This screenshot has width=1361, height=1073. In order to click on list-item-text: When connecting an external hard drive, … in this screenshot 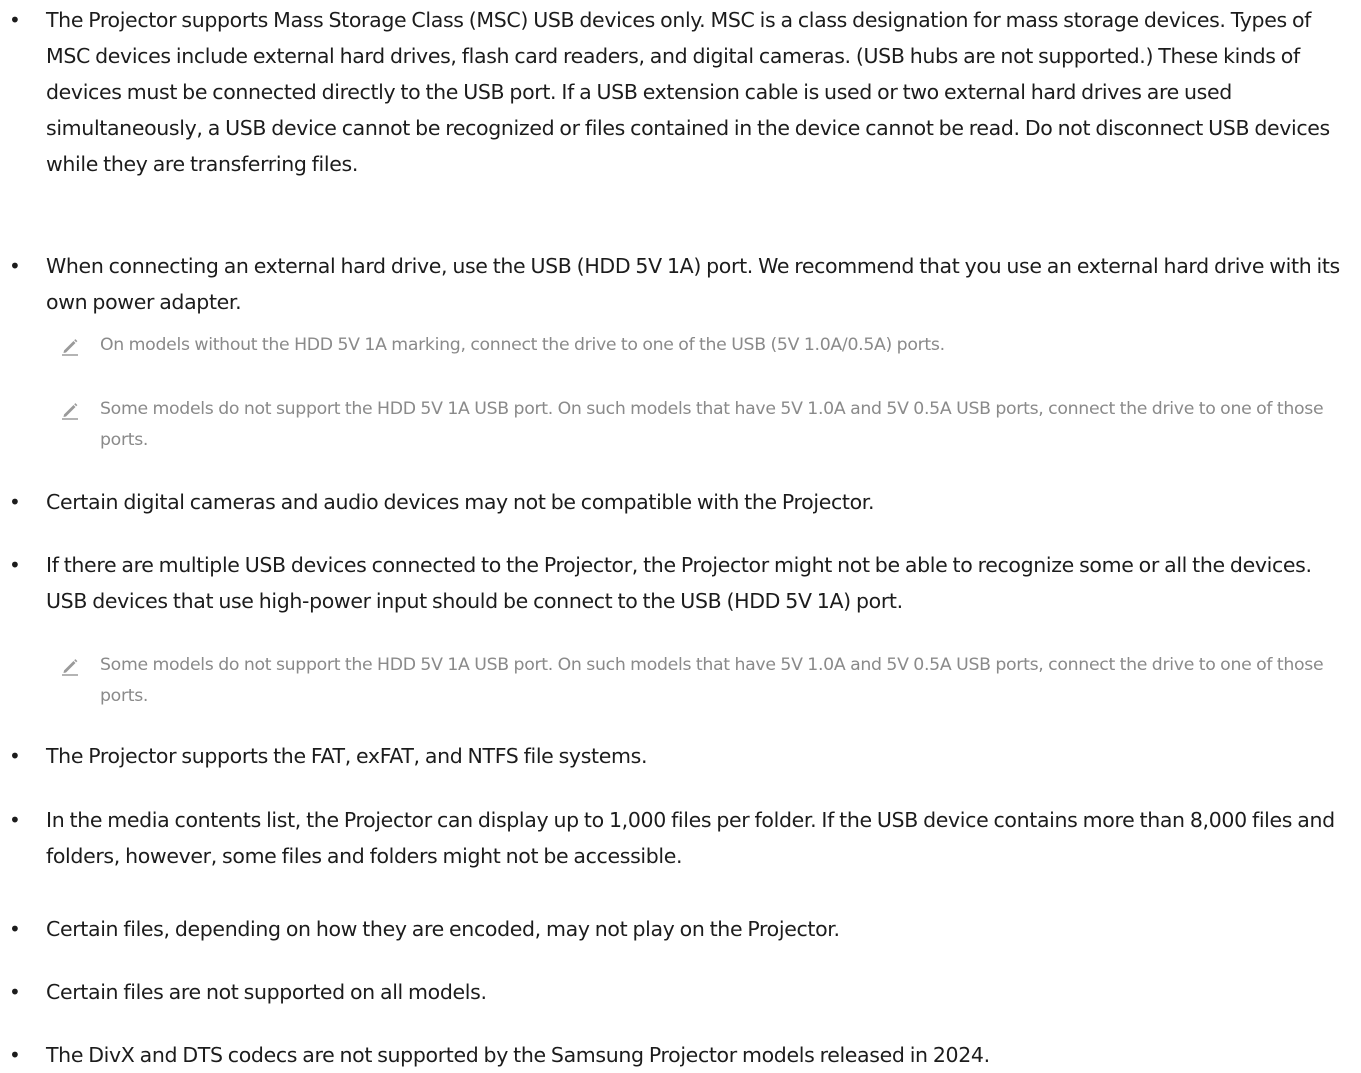, I will do `click(693, 284)`.